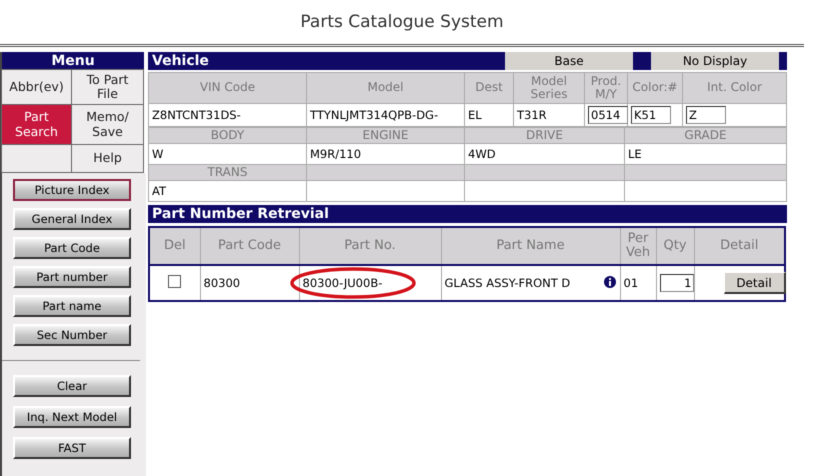 This screenshot has height=476, width=816. Describe the element at coordinates (227, 191) in the screenshot. I see `table-cell: AT` at that location.